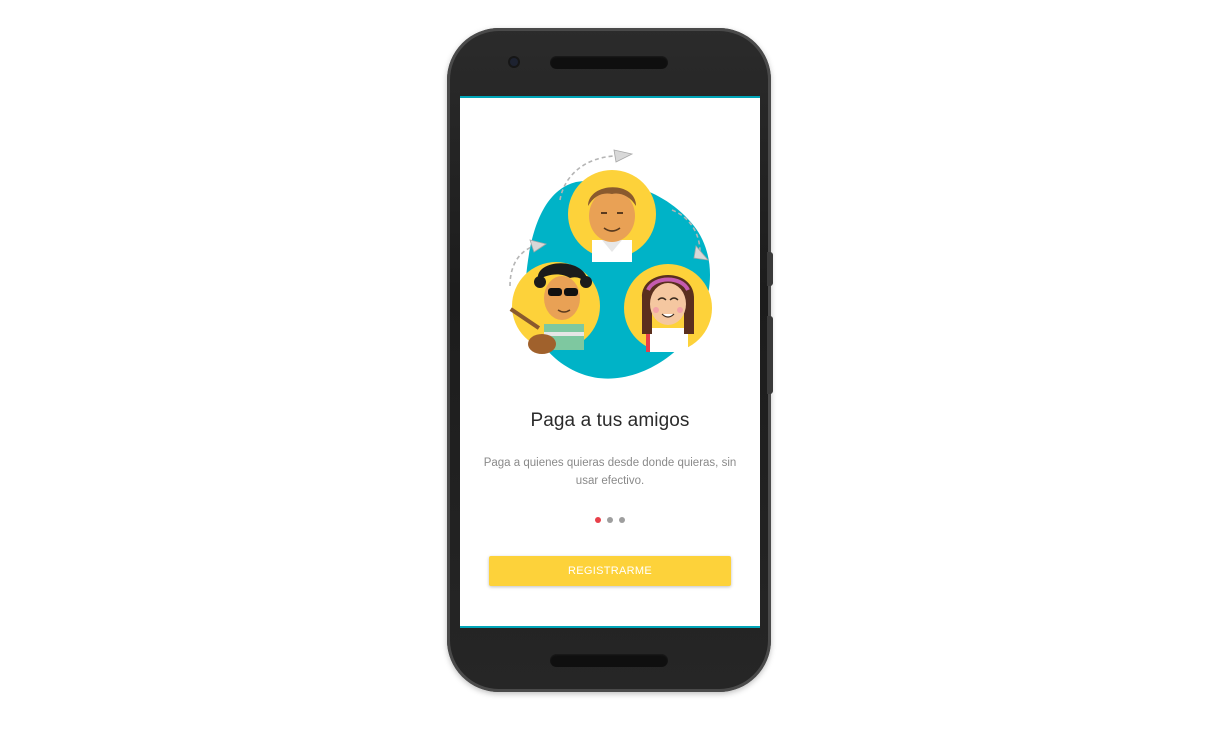 Image resolution: width=1220 pixels, height=742 pixels. I want to click on friends-payment-illustration, so click(610, 264).